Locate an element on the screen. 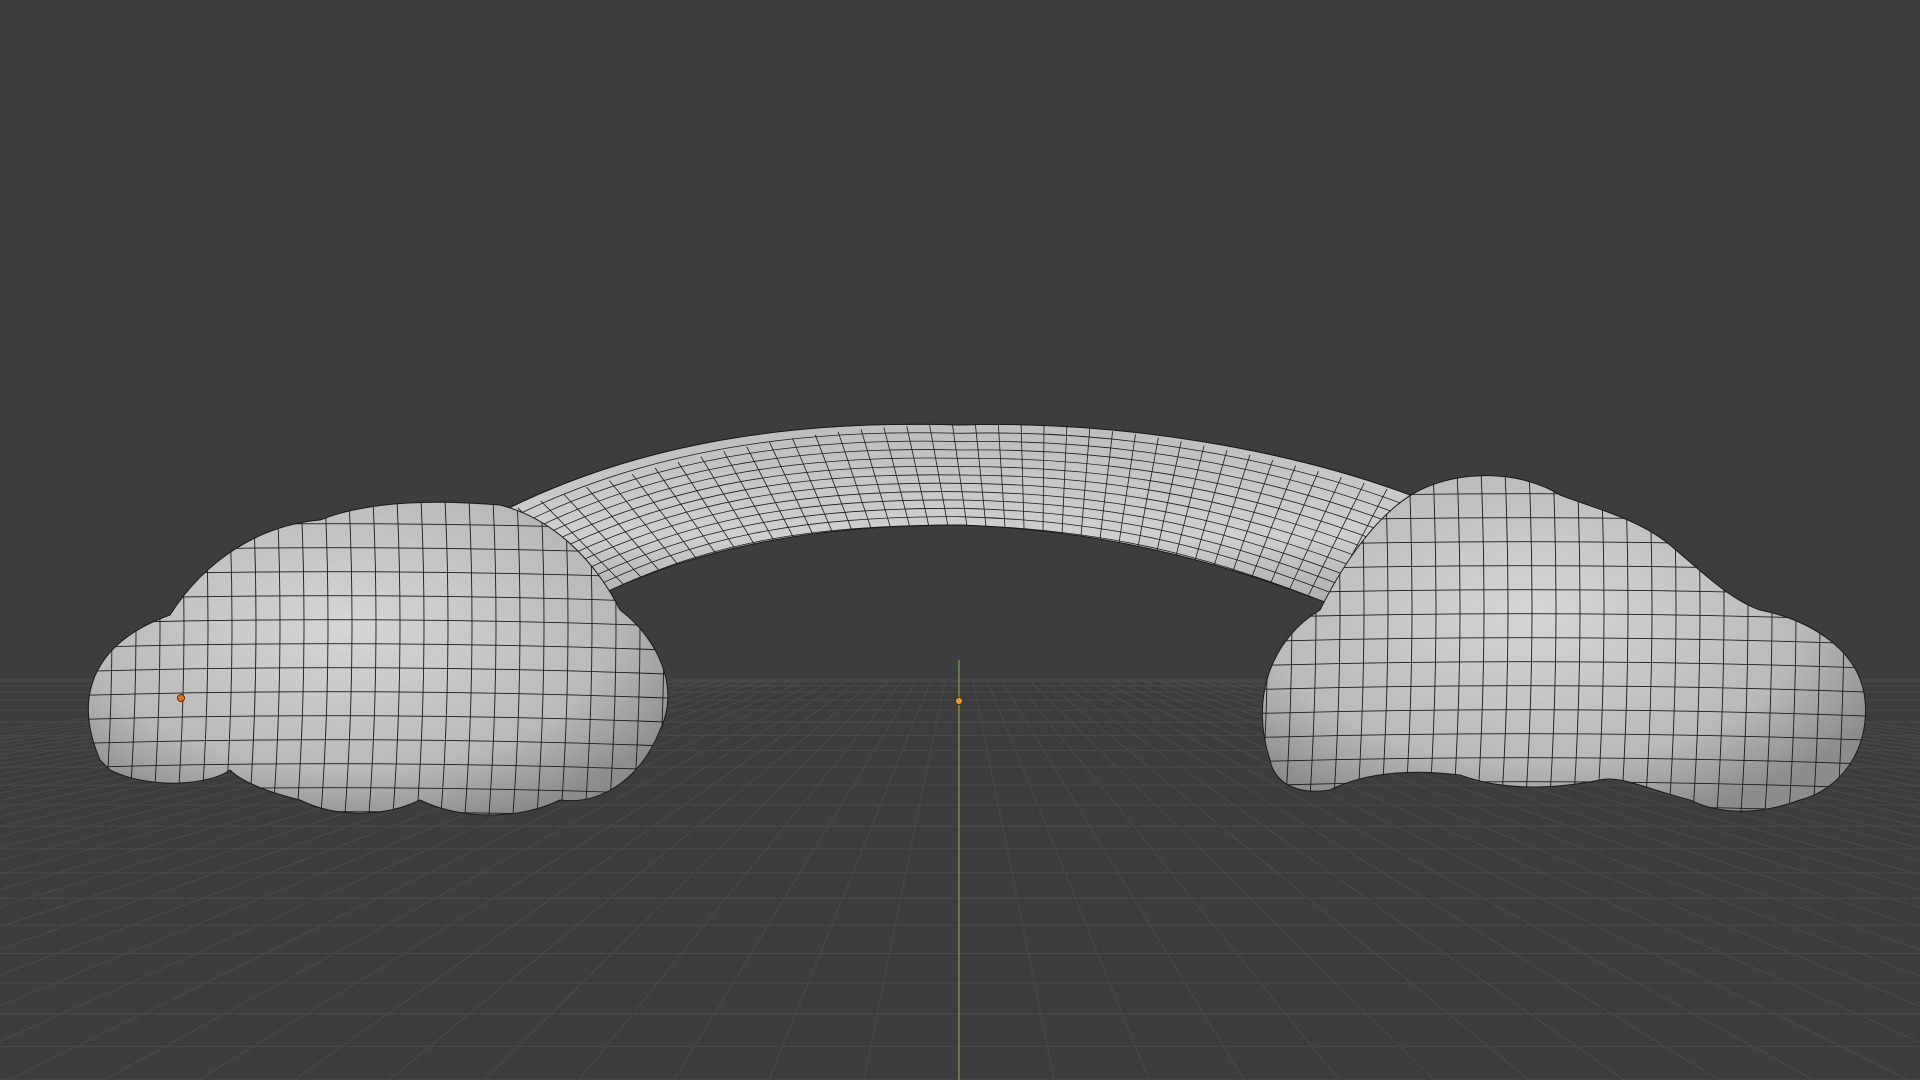 The height and width of the screenshot is (1080, 1920). object-origin-icon is located at coordinates (959, 701).